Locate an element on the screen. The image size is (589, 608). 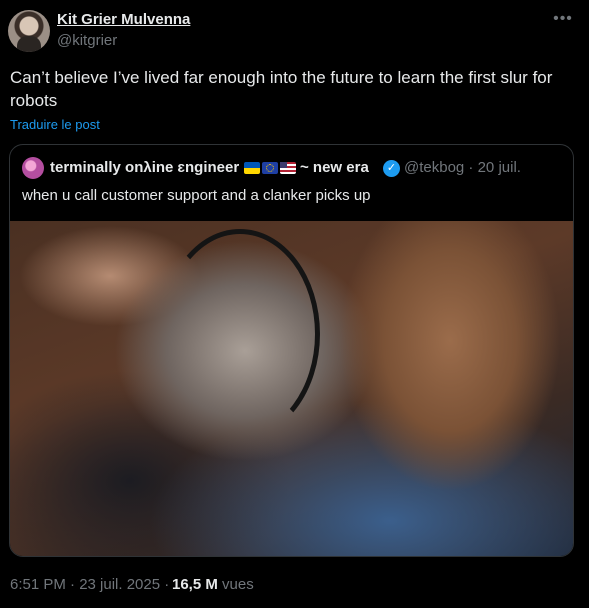
views-count: 16,5 M is located at coordinates (195, 584).